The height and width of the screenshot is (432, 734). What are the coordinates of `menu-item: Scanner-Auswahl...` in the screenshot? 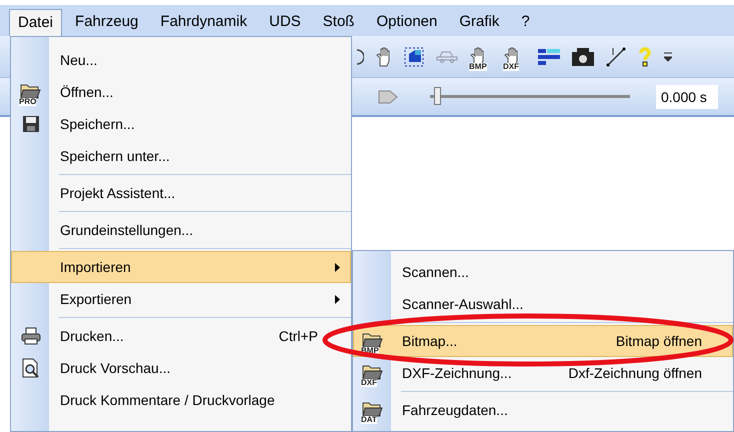 It's located at (543, 304).